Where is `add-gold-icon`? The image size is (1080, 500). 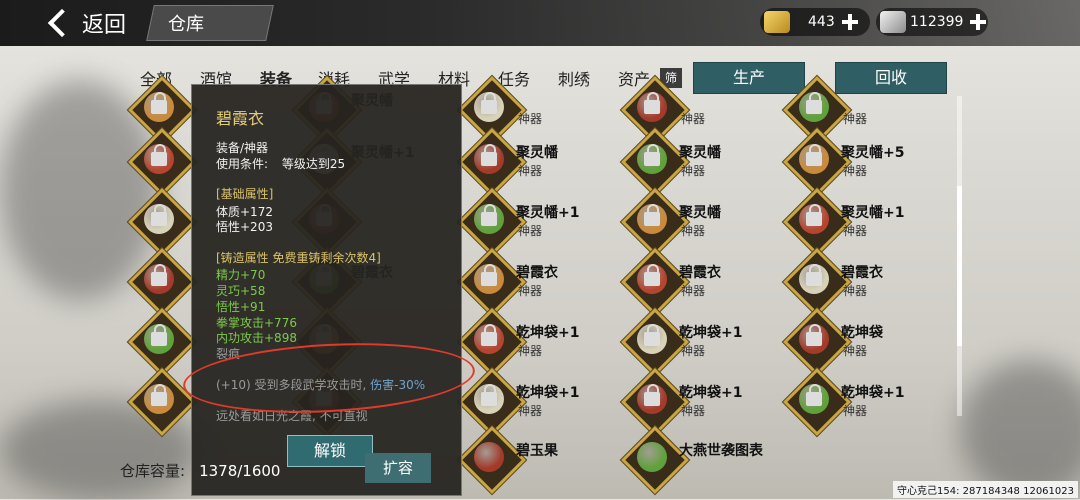 add-gold-icon is located at coordinates (850, 22).